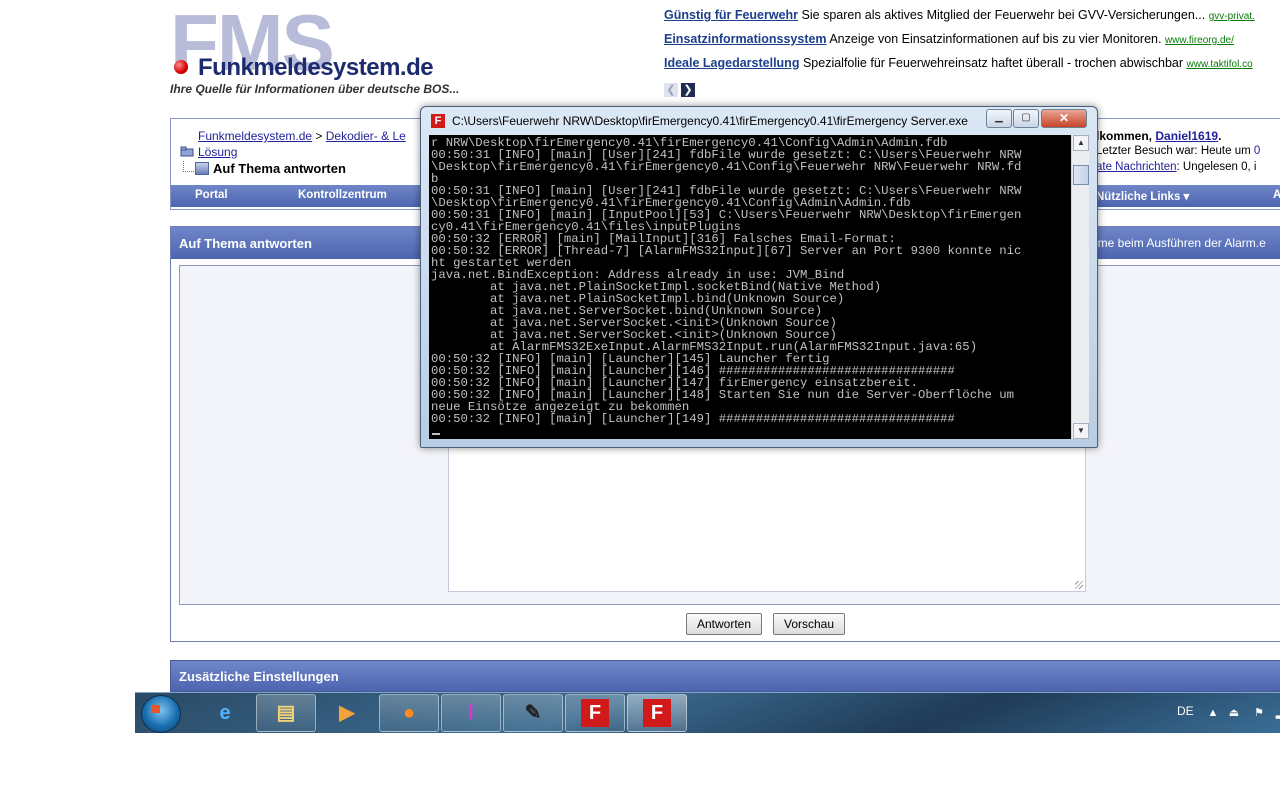  What do you see at coordinates (188, 166) in the screenshot?
I see `tree-connector` at bounding box center [188, 166].